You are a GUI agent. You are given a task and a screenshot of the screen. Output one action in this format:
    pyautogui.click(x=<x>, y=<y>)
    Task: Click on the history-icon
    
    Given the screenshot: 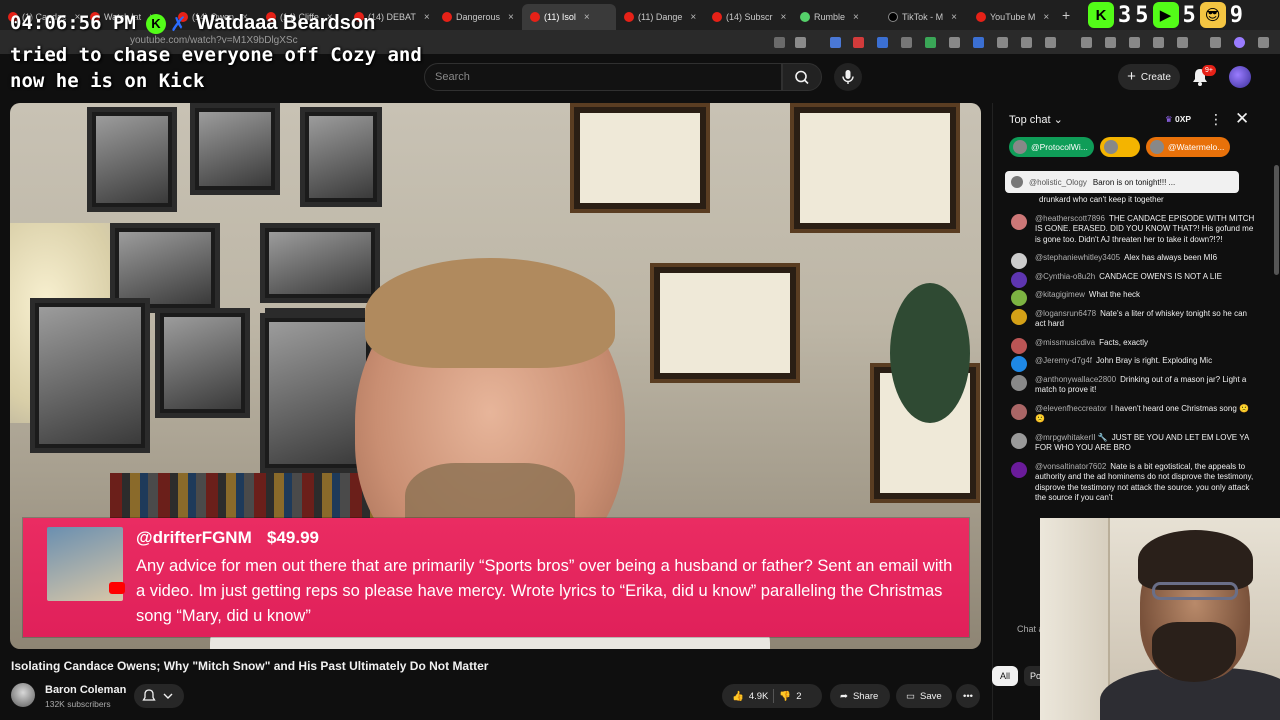 What is the action you would take?
    pyautogui.click(x=1086, y=42)
    